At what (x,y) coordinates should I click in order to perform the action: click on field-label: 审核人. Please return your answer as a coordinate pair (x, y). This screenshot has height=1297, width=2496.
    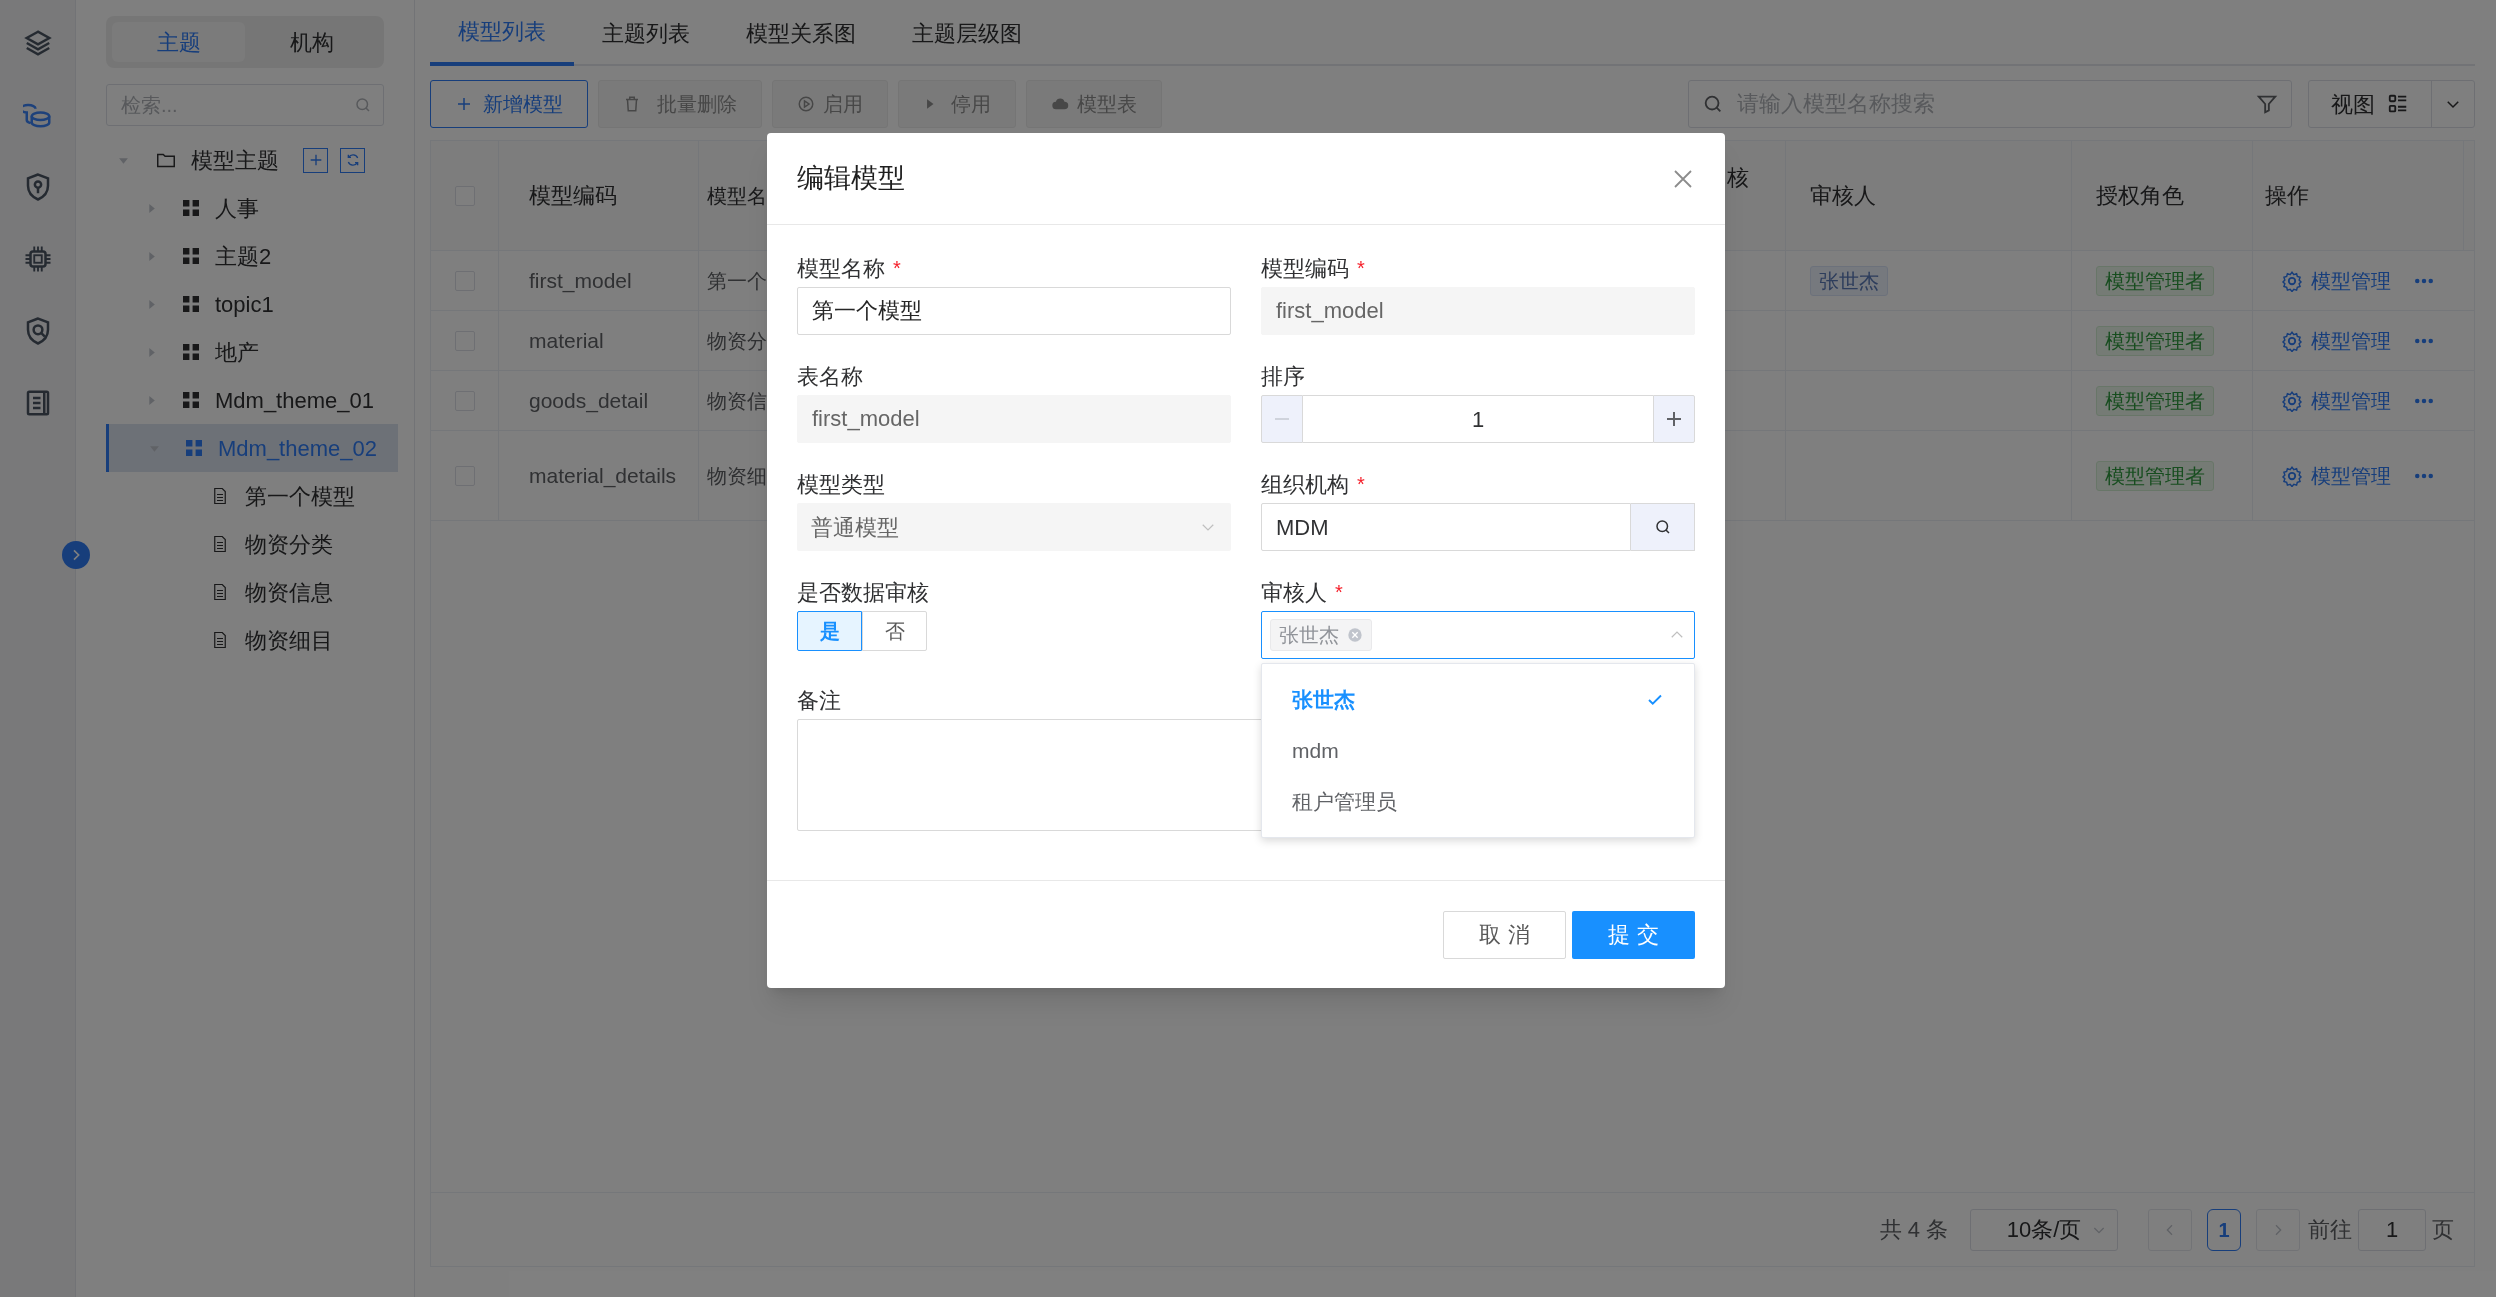
    Looking at the image, I should click on (1294, 592).